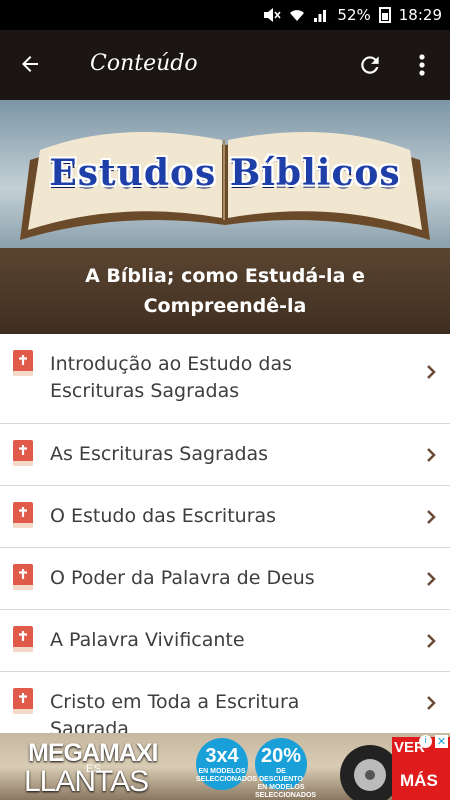 Image resolution: width=450 pixels, height=800 pixels. What do you see at coordinates (30, 64) in the screenshot?
I see `arrow-back-icon` at bounding box center [30, 64].